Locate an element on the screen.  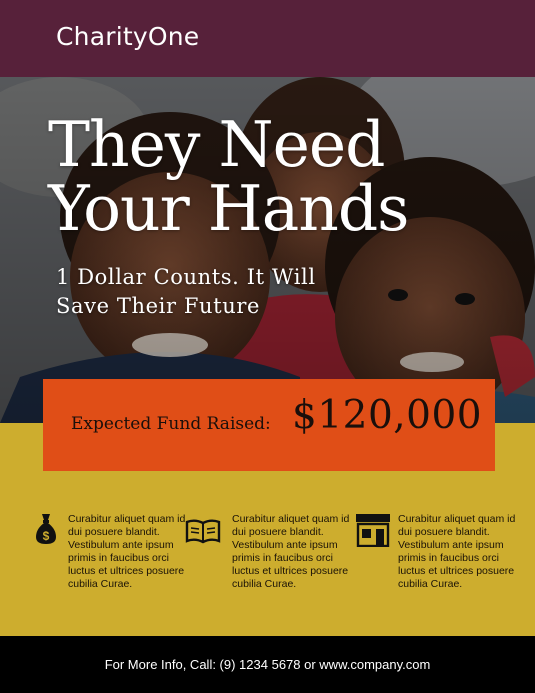
fund-amount: $120,000 is located at coordinates (387, 415).